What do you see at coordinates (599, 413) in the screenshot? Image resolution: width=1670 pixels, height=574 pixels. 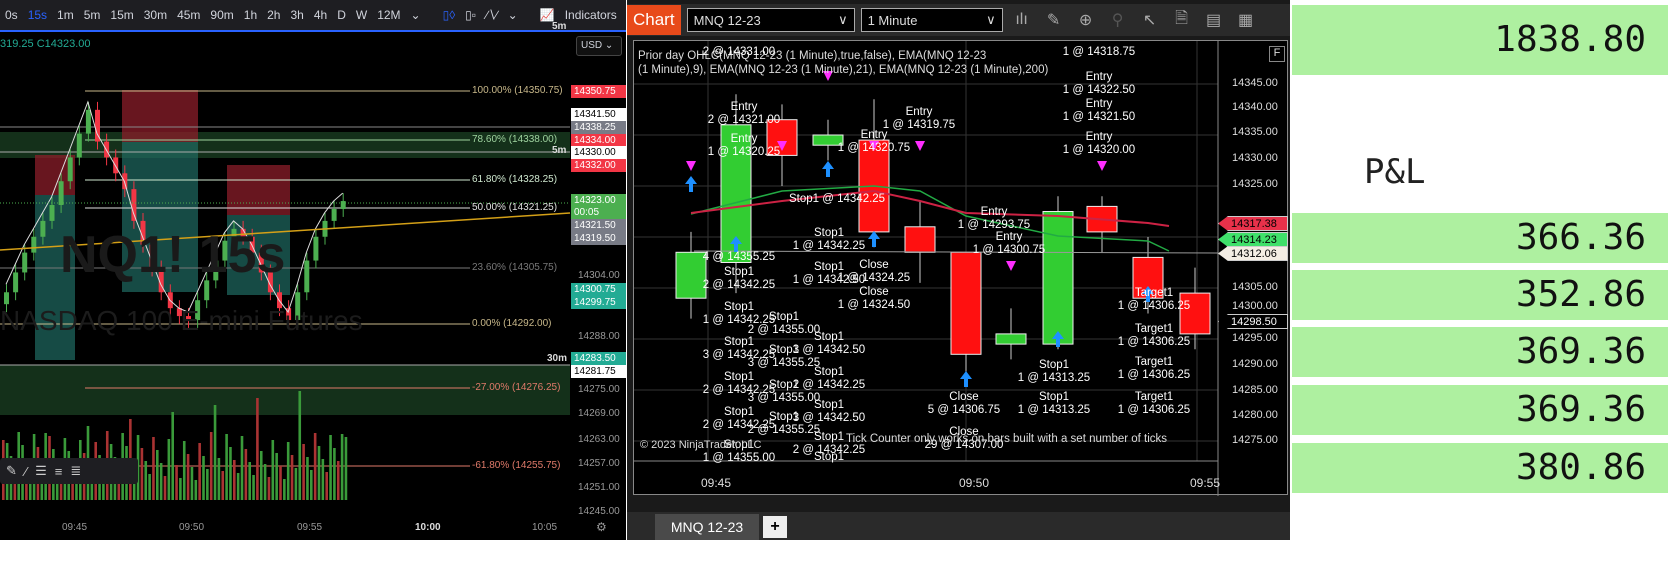 I see `price-axis-tick: 14269.00` at bounding box center [599, 413].